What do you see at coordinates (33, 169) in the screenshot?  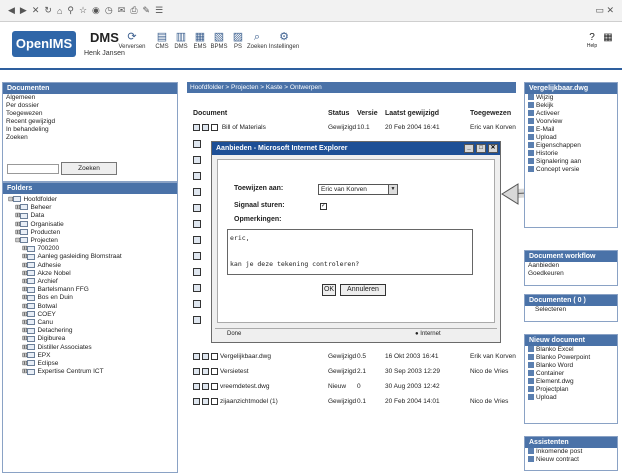 I see `search-input` at bounding box center [33, 169].